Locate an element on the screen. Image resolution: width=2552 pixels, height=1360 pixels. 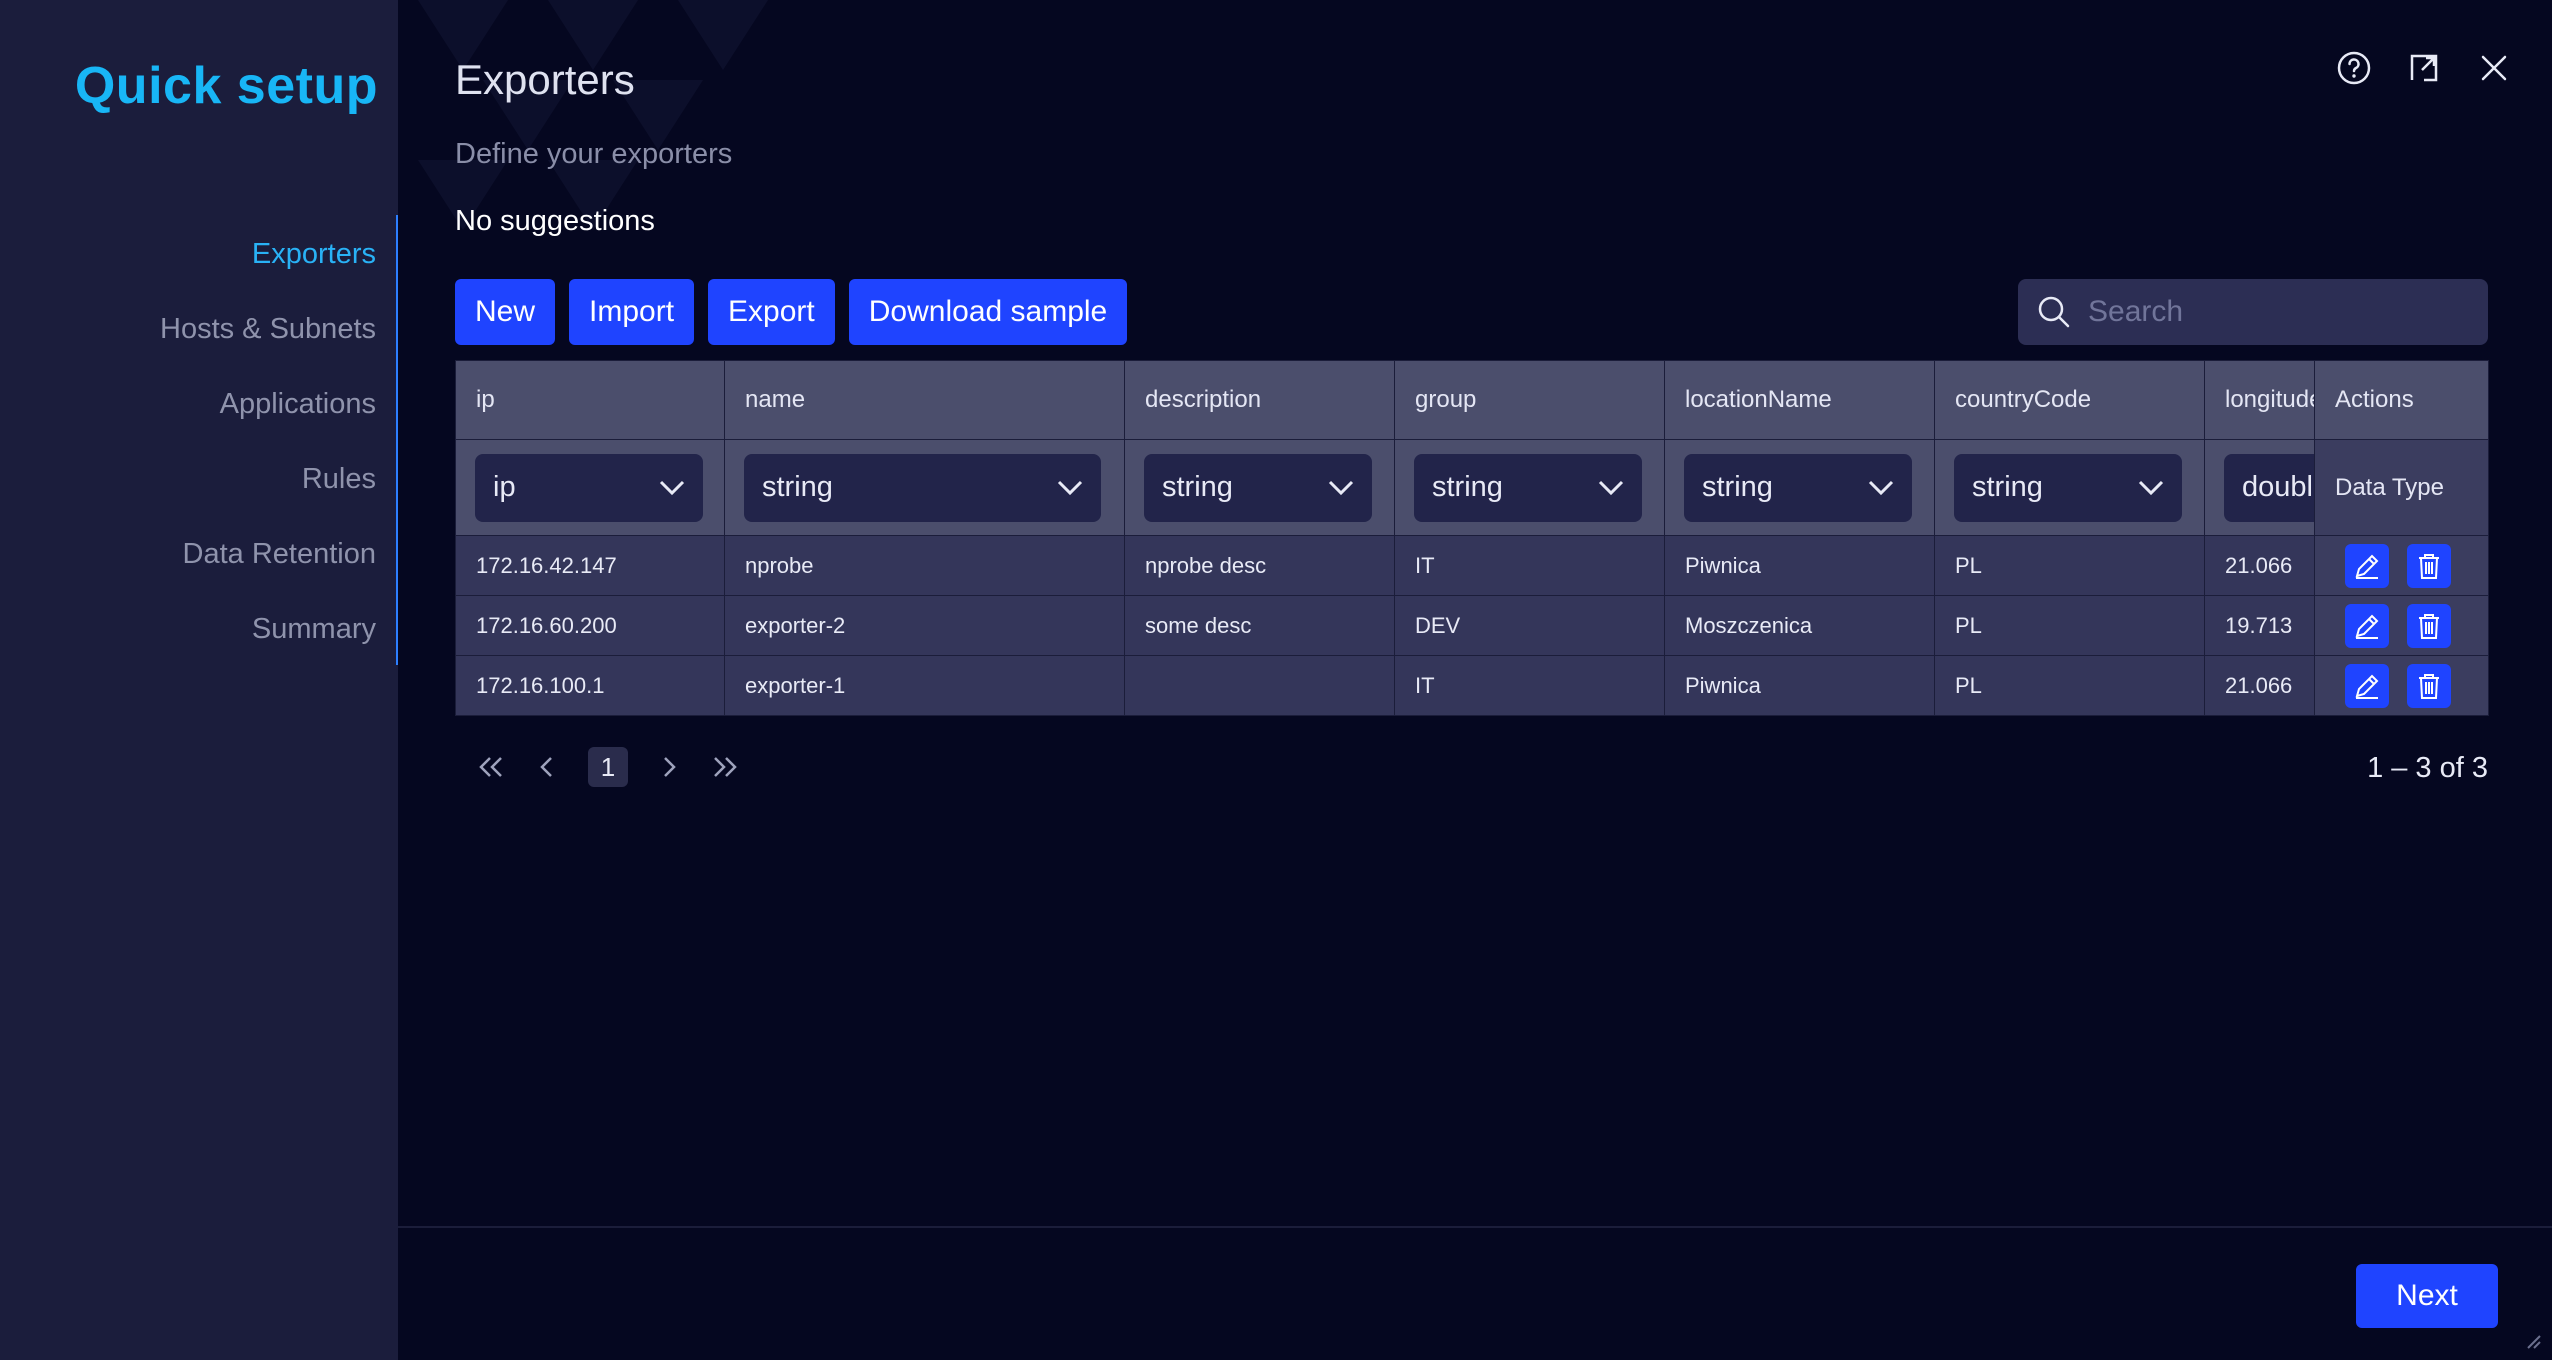
download-sample-button: Download sample is located at coordinates (988, 312).